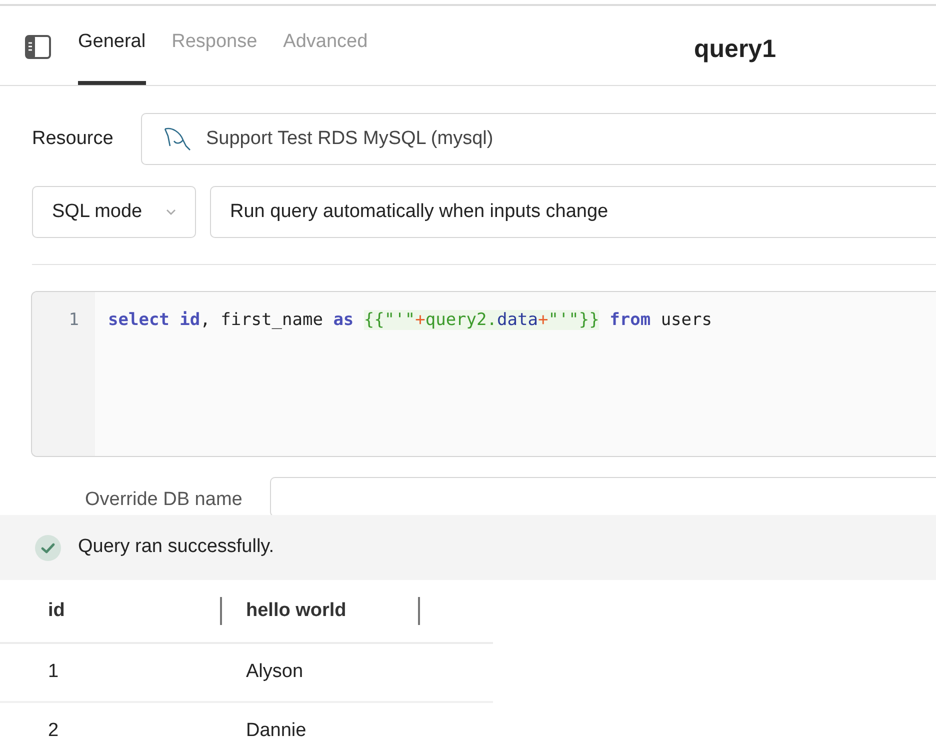  I want to click on mode-select: SQL mode, so click(114, 212).